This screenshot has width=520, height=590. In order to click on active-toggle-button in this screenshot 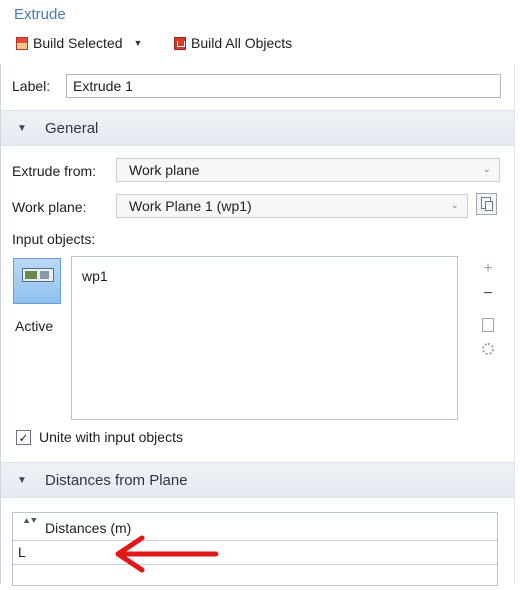, I will do `click(37, 281)`.